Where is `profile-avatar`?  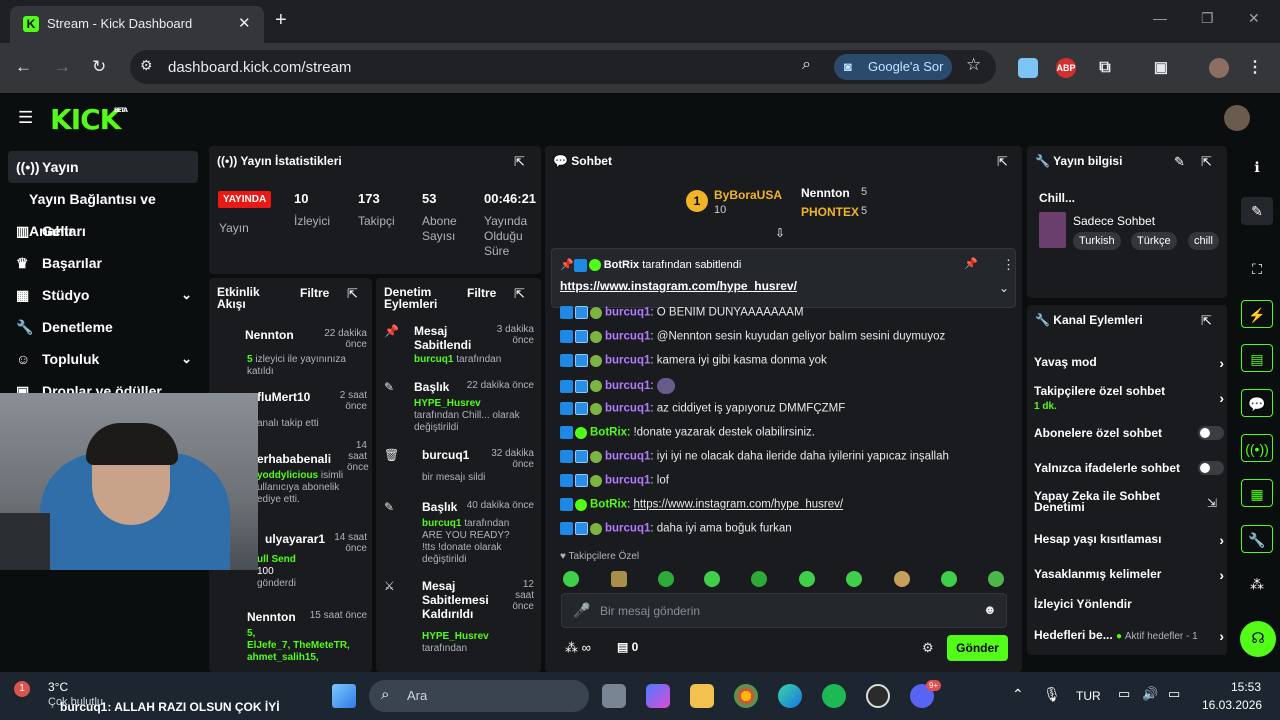 profile-avatar is located at coordinates (1219, 68).